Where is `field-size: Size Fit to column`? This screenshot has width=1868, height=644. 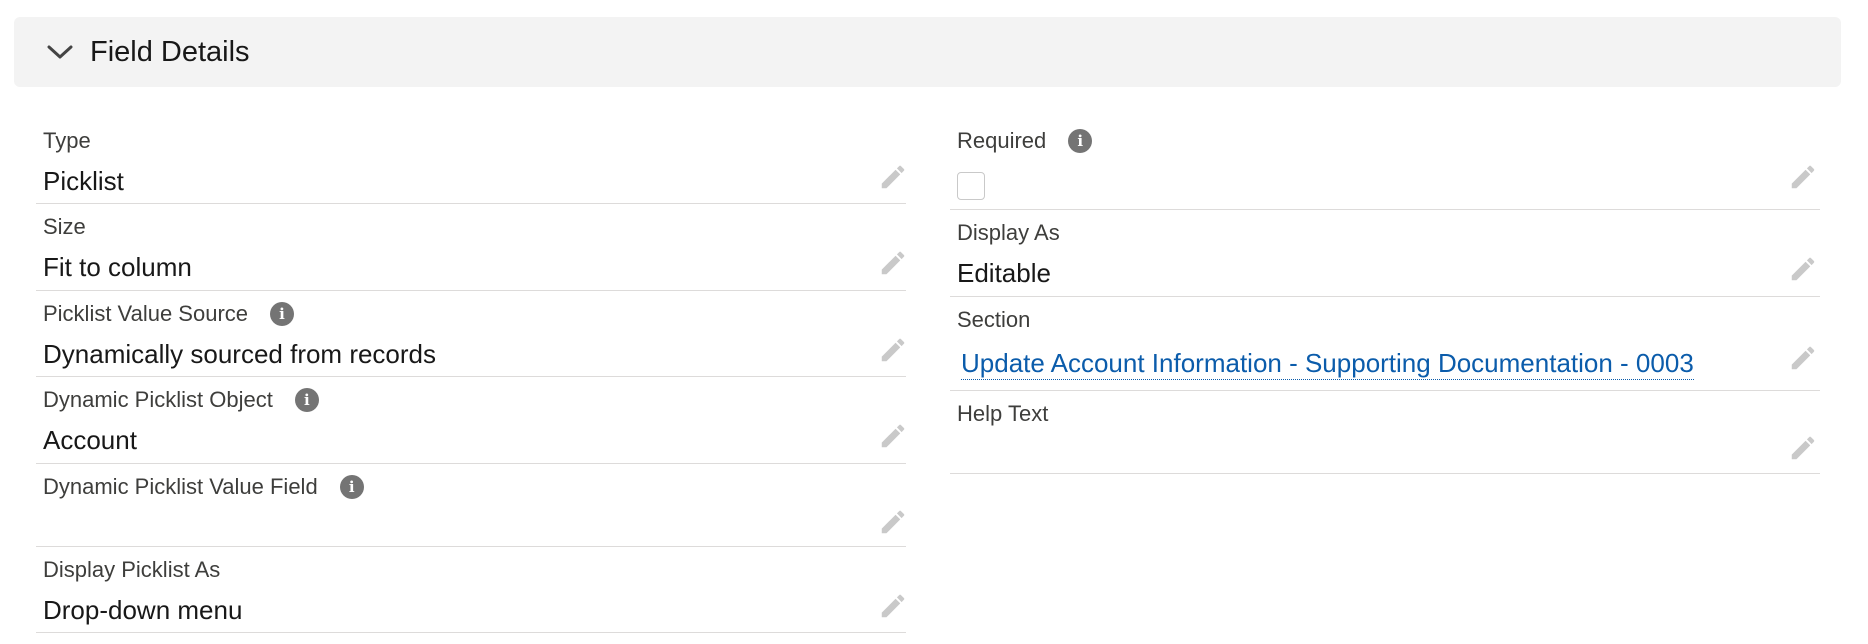 field-size: Size Fit to column is located at coordinates (471, 247).